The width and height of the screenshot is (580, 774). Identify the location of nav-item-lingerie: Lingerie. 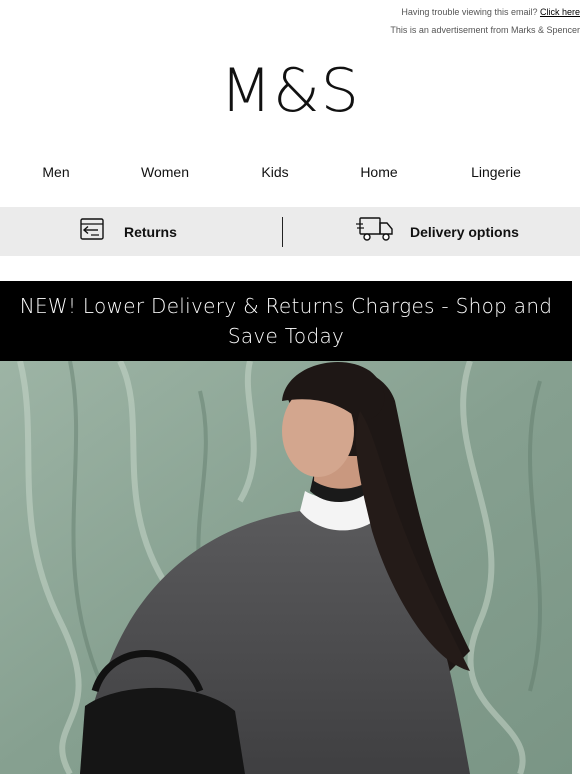
(496, 172).